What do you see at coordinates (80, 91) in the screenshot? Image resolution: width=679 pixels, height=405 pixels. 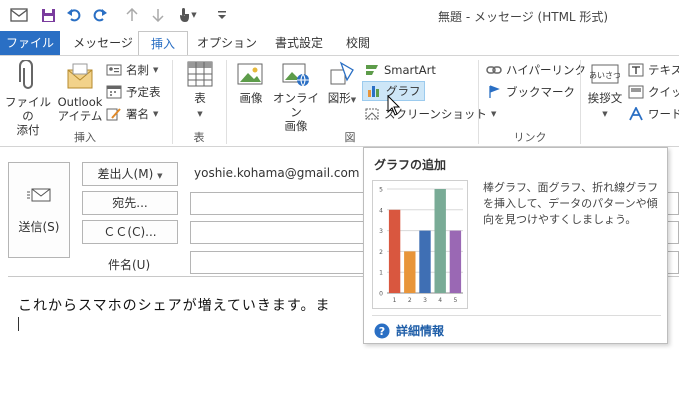 I see `outlook-item-button: Outlook アイテム` at bounding box center [80, 91].